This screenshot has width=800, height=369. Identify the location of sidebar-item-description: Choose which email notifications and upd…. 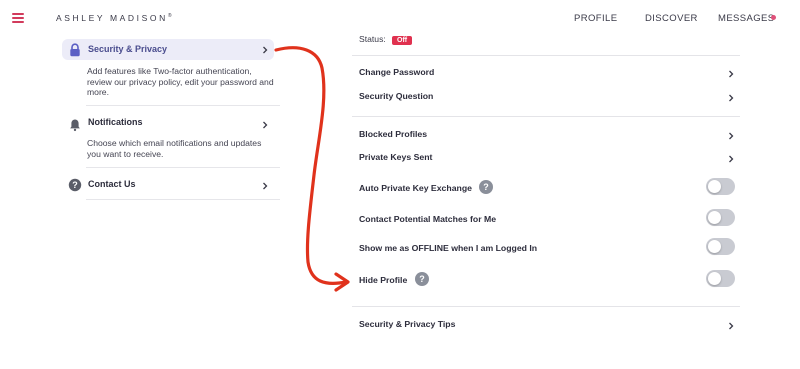
(174, 148).